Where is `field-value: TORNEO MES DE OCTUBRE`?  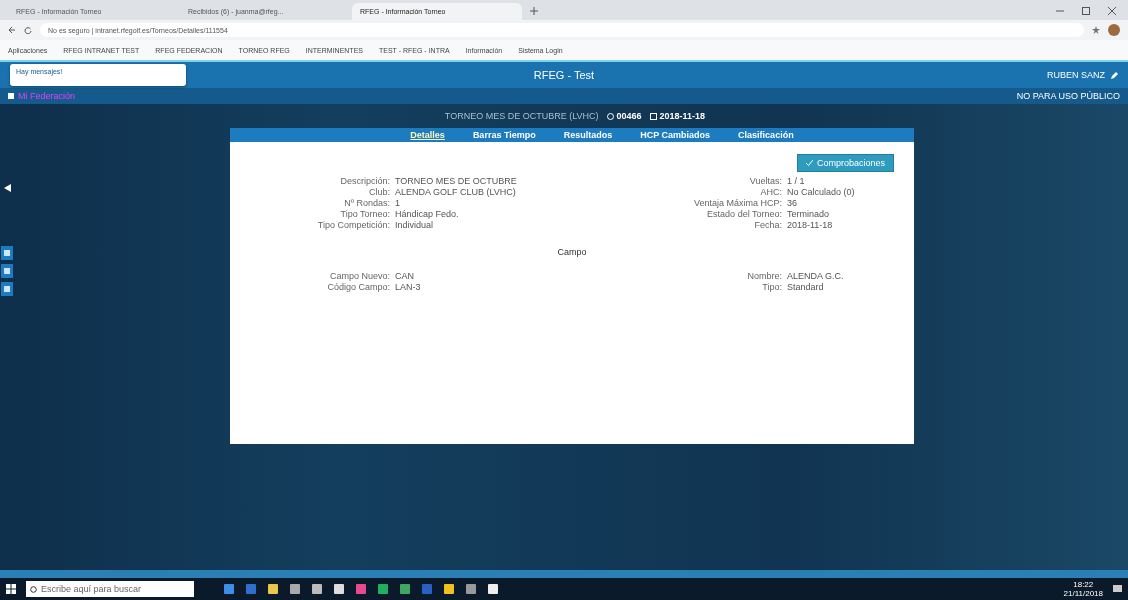 field-value: TORNEO MES DE OCTUBRE is located at coordinates (456, 181).